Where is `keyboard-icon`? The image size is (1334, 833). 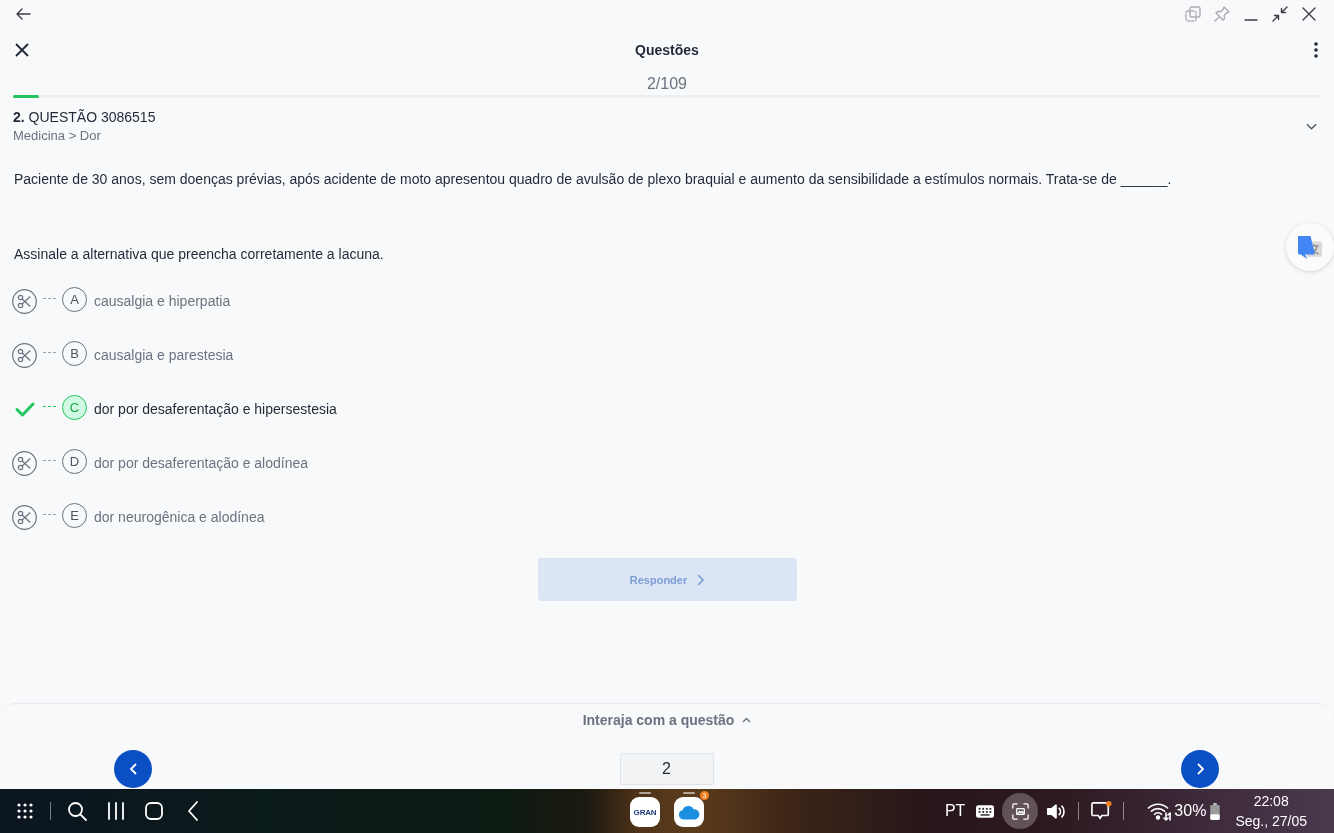
keyboard-icon is located at coordinates (985, 811).